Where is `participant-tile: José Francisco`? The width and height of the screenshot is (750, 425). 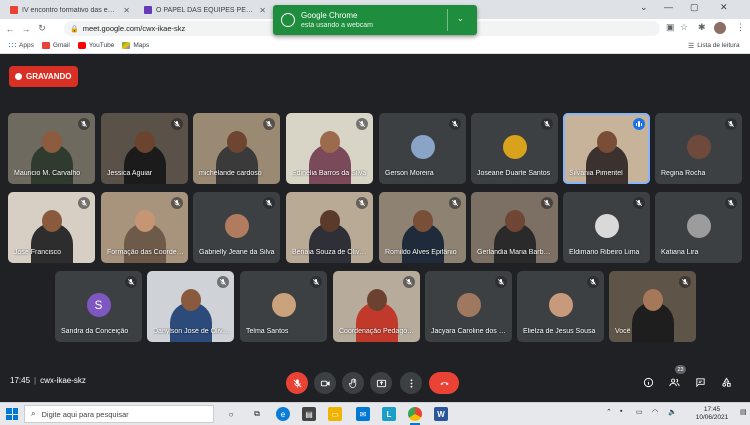
participant-tile: José Francisco is located at coordinates (51, 227).